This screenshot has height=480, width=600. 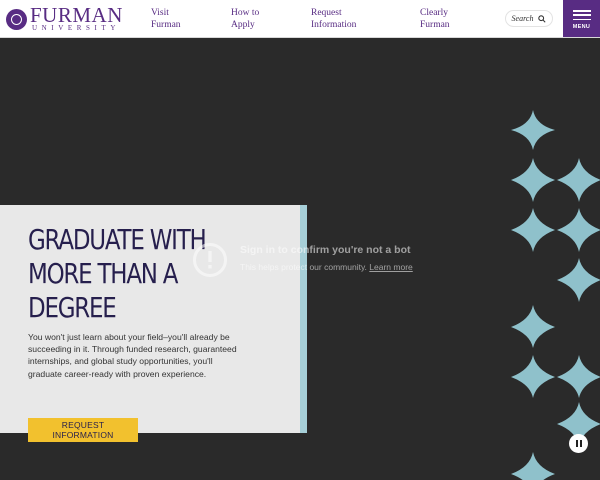 What do you see at coordinates (522, 18) in the screenshot?
I see `search-label: Search` at bounding box center [522, 18].